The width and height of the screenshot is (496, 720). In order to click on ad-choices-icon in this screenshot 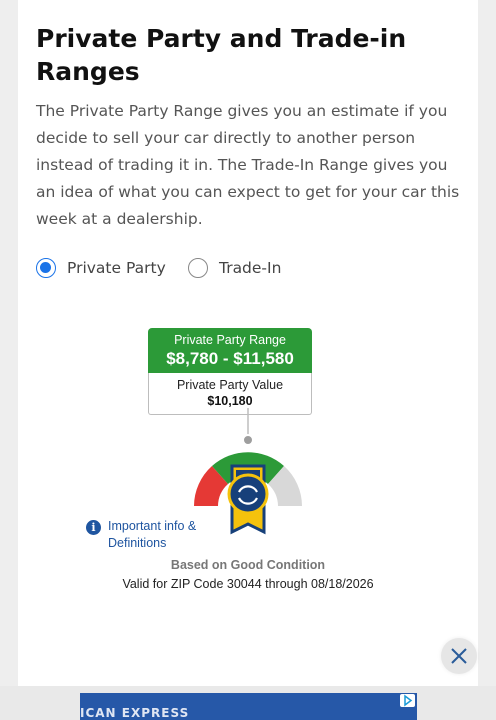, I will do `click(407, 700)`.